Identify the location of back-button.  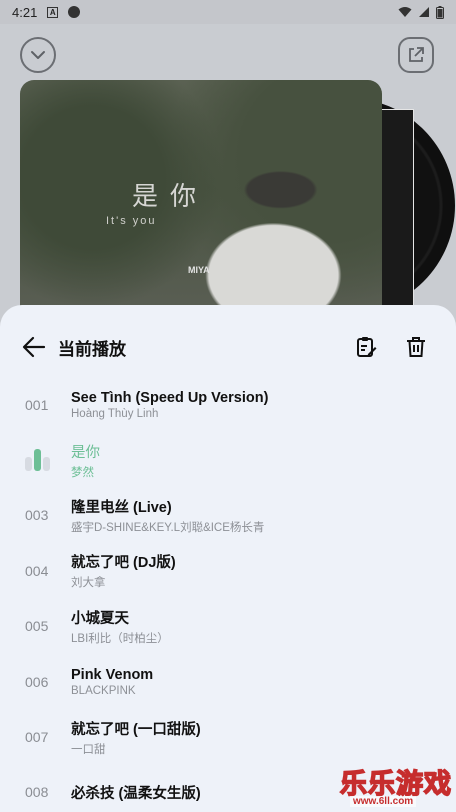
(34, 347).